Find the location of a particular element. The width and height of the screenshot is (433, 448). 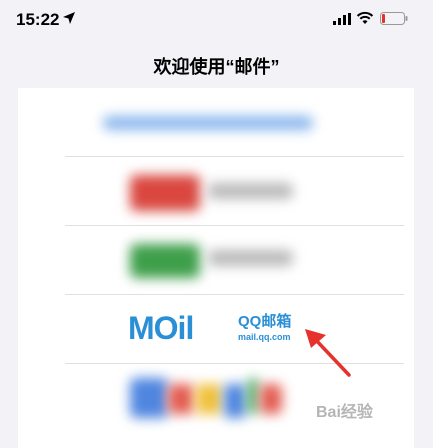

qq-mail-label: QQ邮箱 mail.qq.com is located at coordinates (264, 328).